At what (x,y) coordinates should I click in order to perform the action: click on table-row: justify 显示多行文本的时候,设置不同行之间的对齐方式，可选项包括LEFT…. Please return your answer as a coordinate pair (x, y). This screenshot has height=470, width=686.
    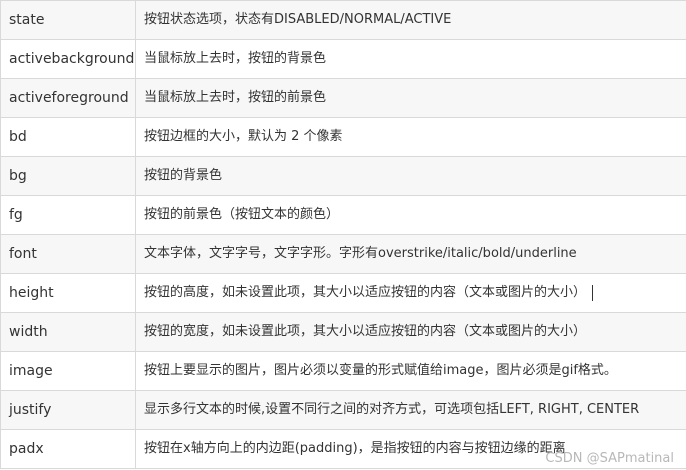
    Looking at the image, I should click on (343, 410).